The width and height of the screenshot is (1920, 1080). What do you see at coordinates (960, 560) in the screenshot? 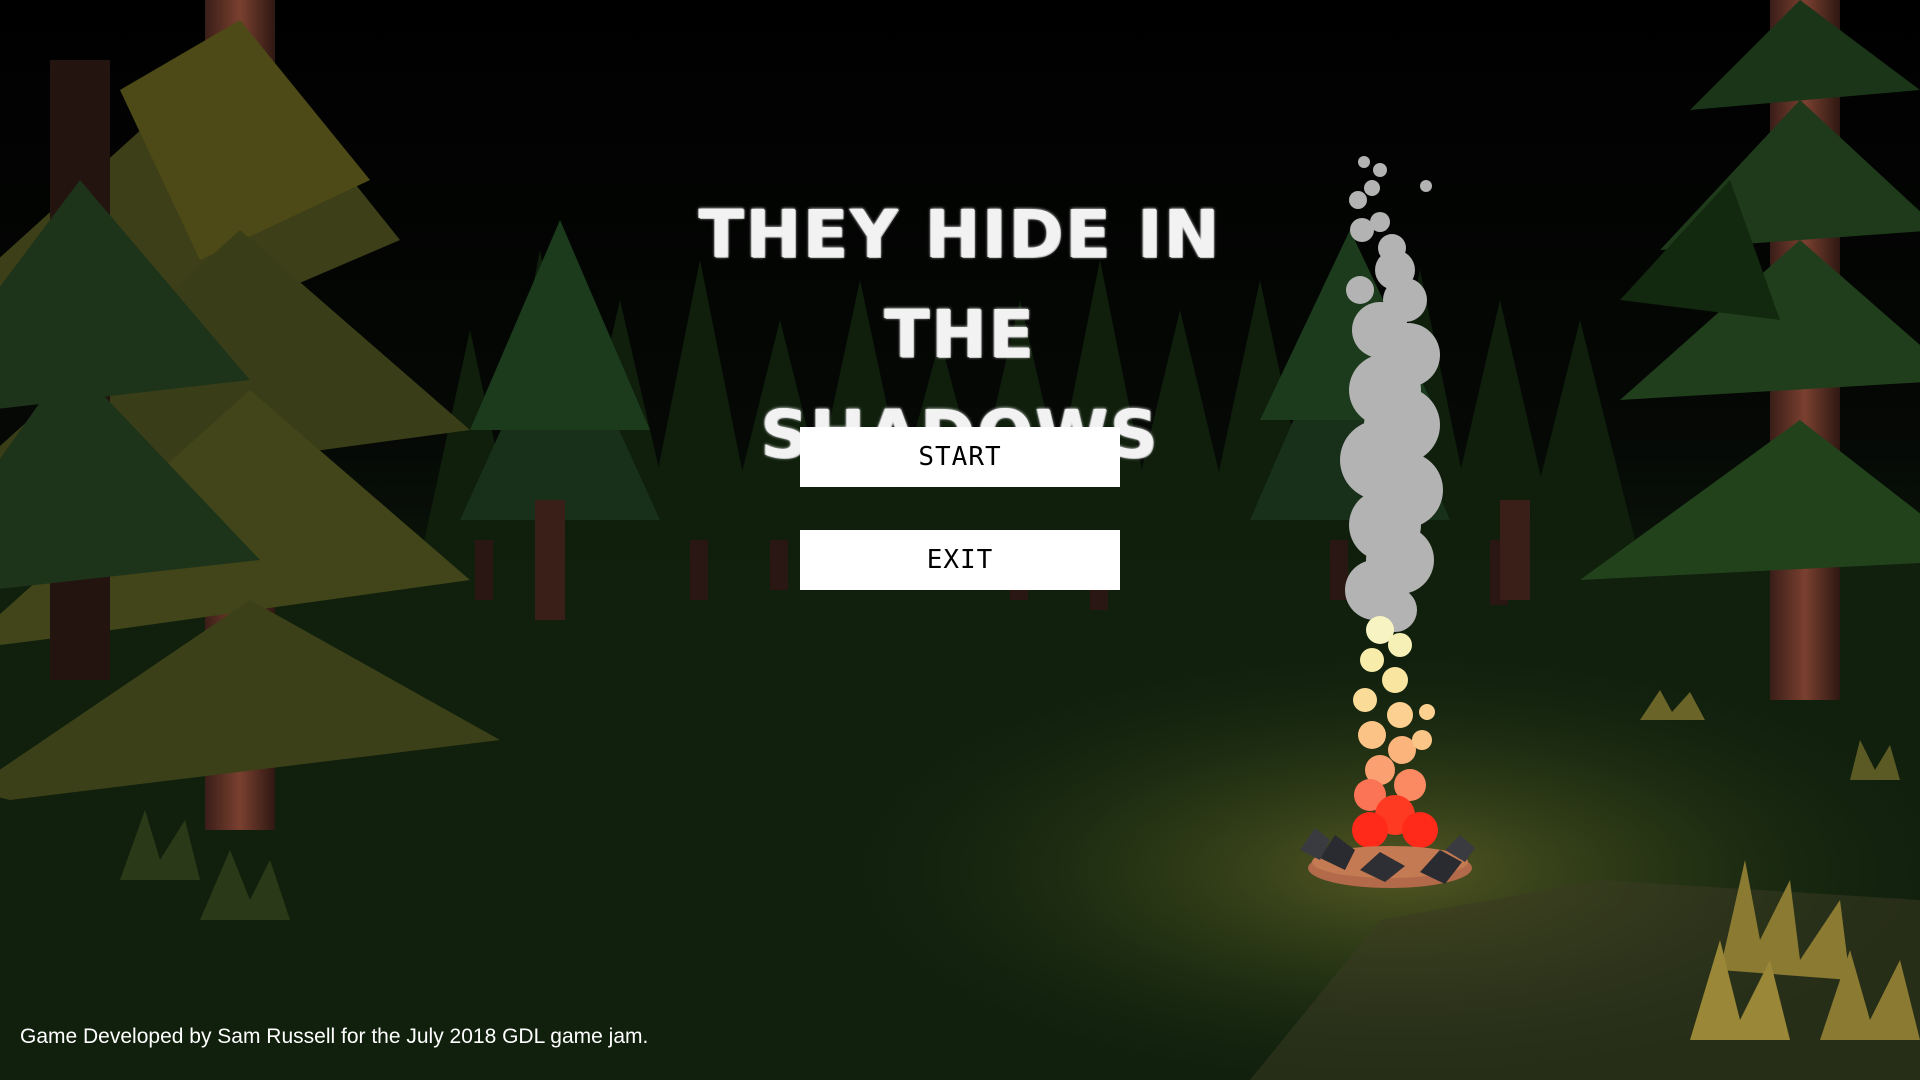
I see `exit-button: EXIT` at bounding box center [960, 560].